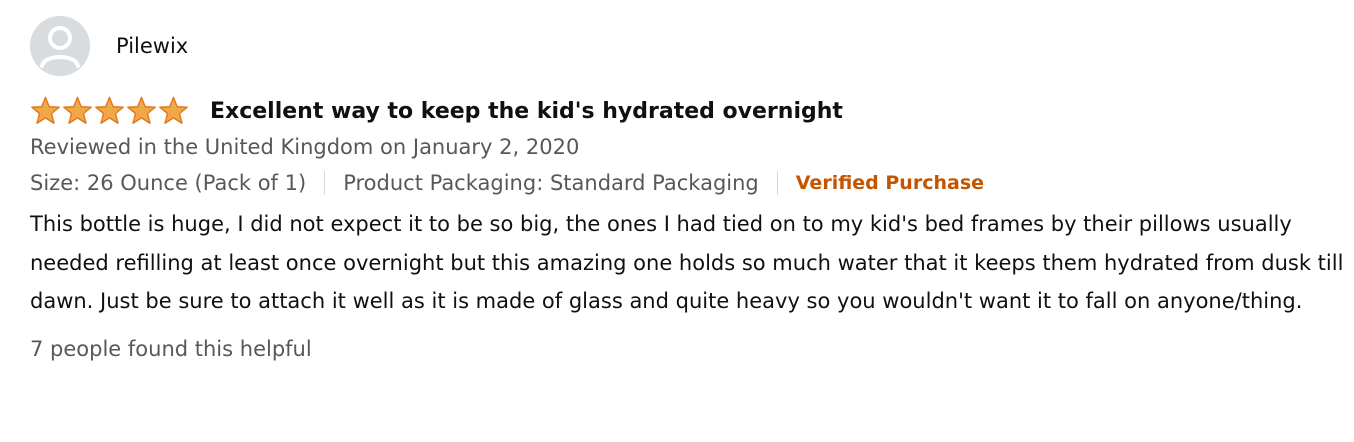  I want to click on helpful-count: 7 people found this helpful, so click(171, 348).